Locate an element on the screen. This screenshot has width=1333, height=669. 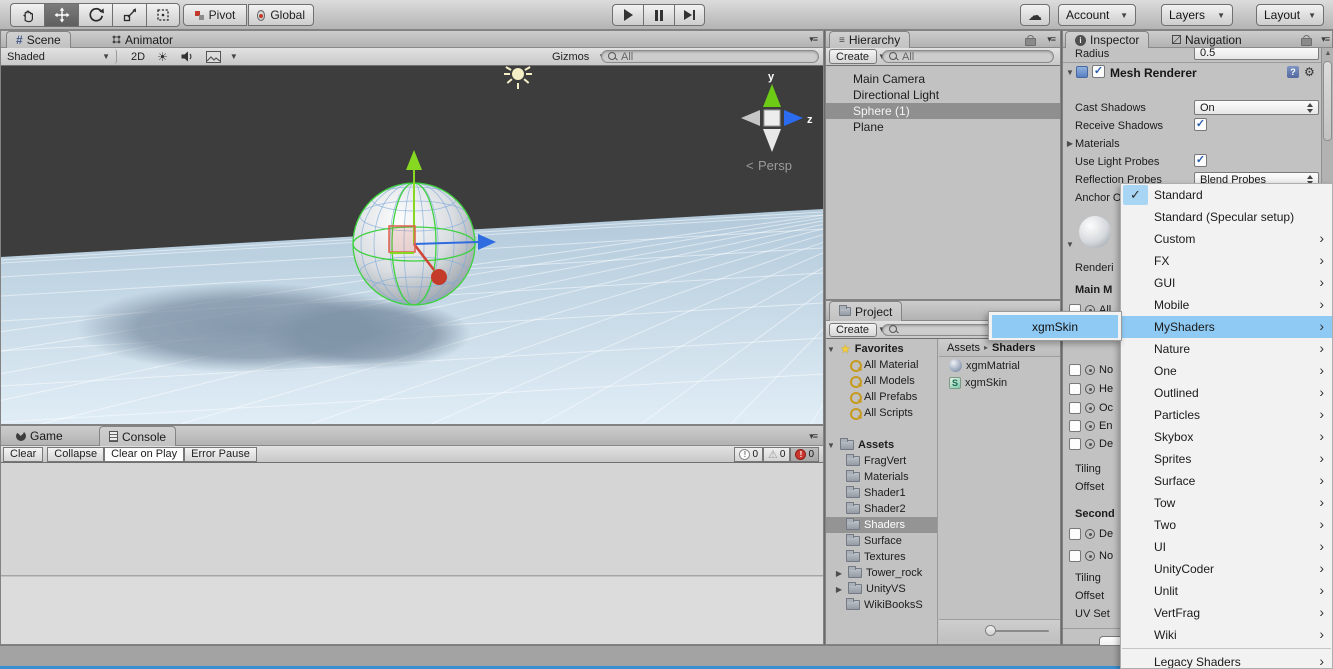
radius-field: 0.5 is located at coordinates (1256, 54).